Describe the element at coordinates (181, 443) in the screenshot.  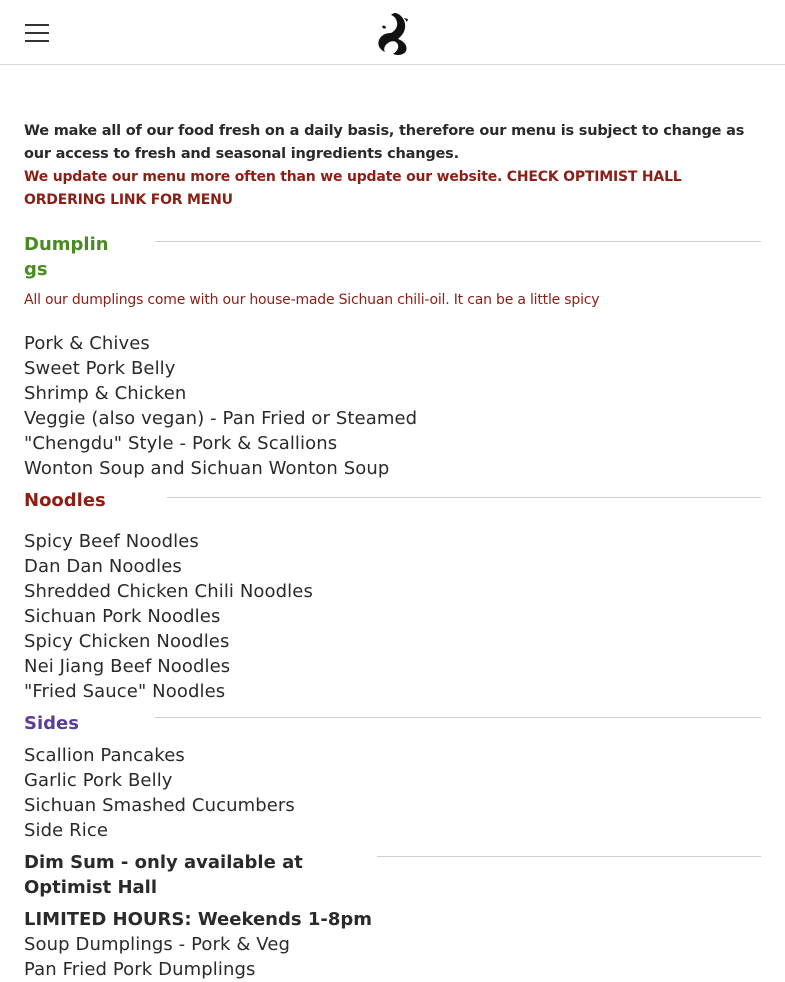
I see `menu-item: "Chengdu" Style - Pork & Scallions` at that location.